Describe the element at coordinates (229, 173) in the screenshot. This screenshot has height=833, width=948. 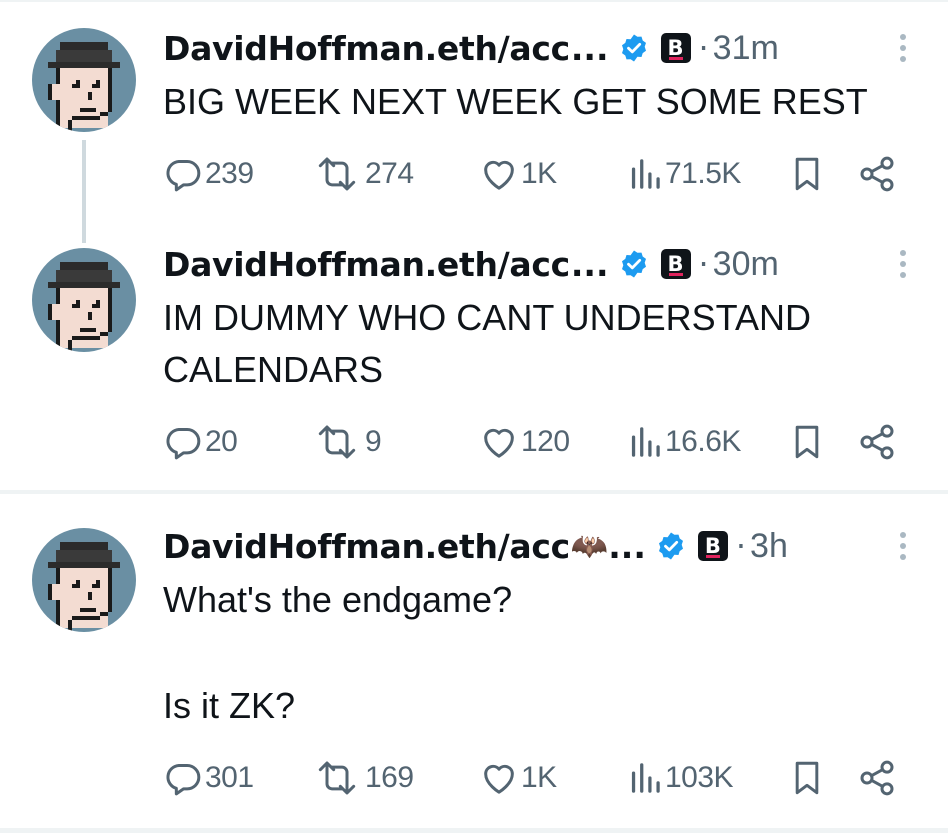
I see `reply-count: 239` at that location.